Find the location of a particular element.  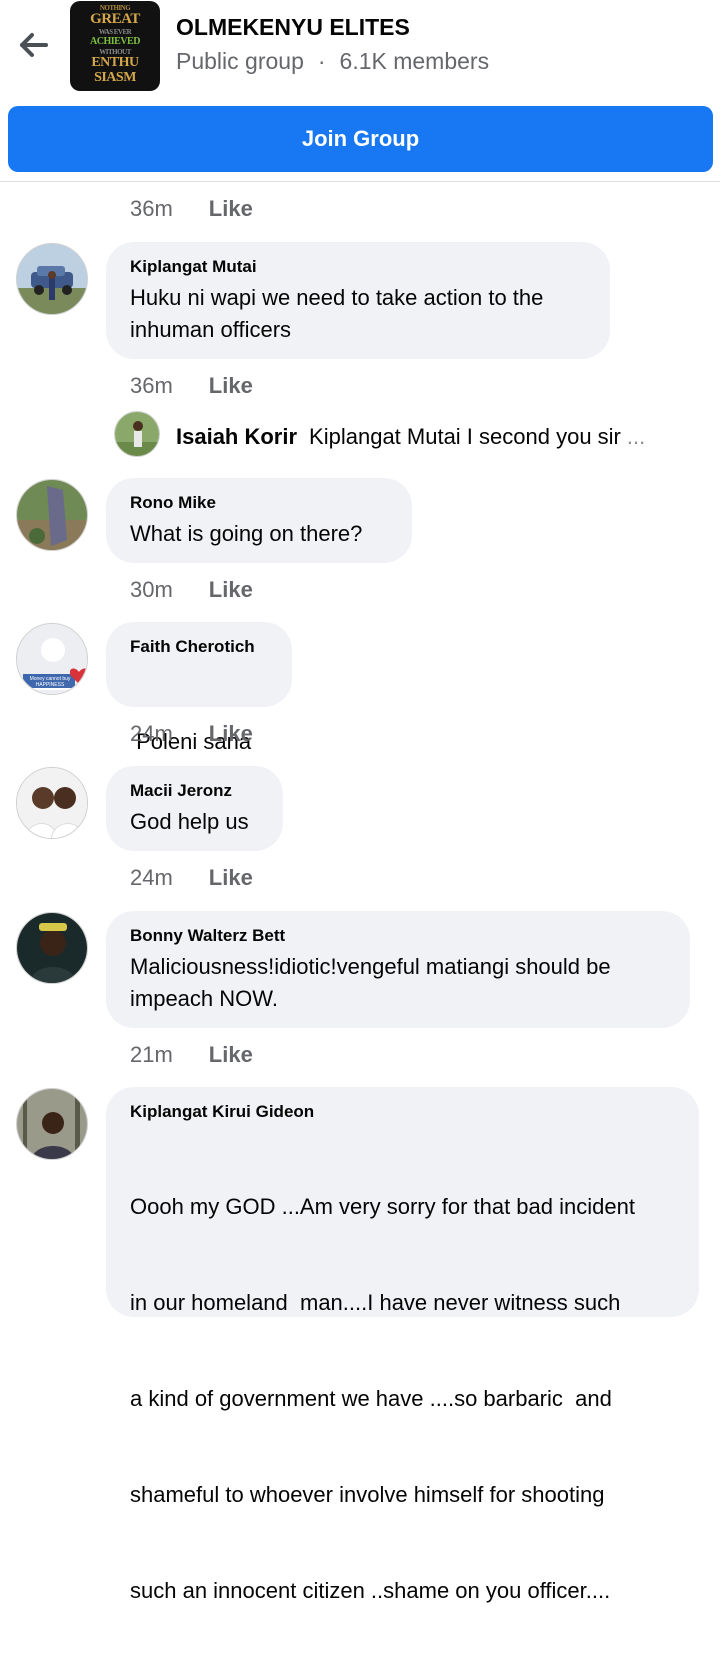

avatar: Money cannot buy HAPPINESS is located at coordinates (52, 659).